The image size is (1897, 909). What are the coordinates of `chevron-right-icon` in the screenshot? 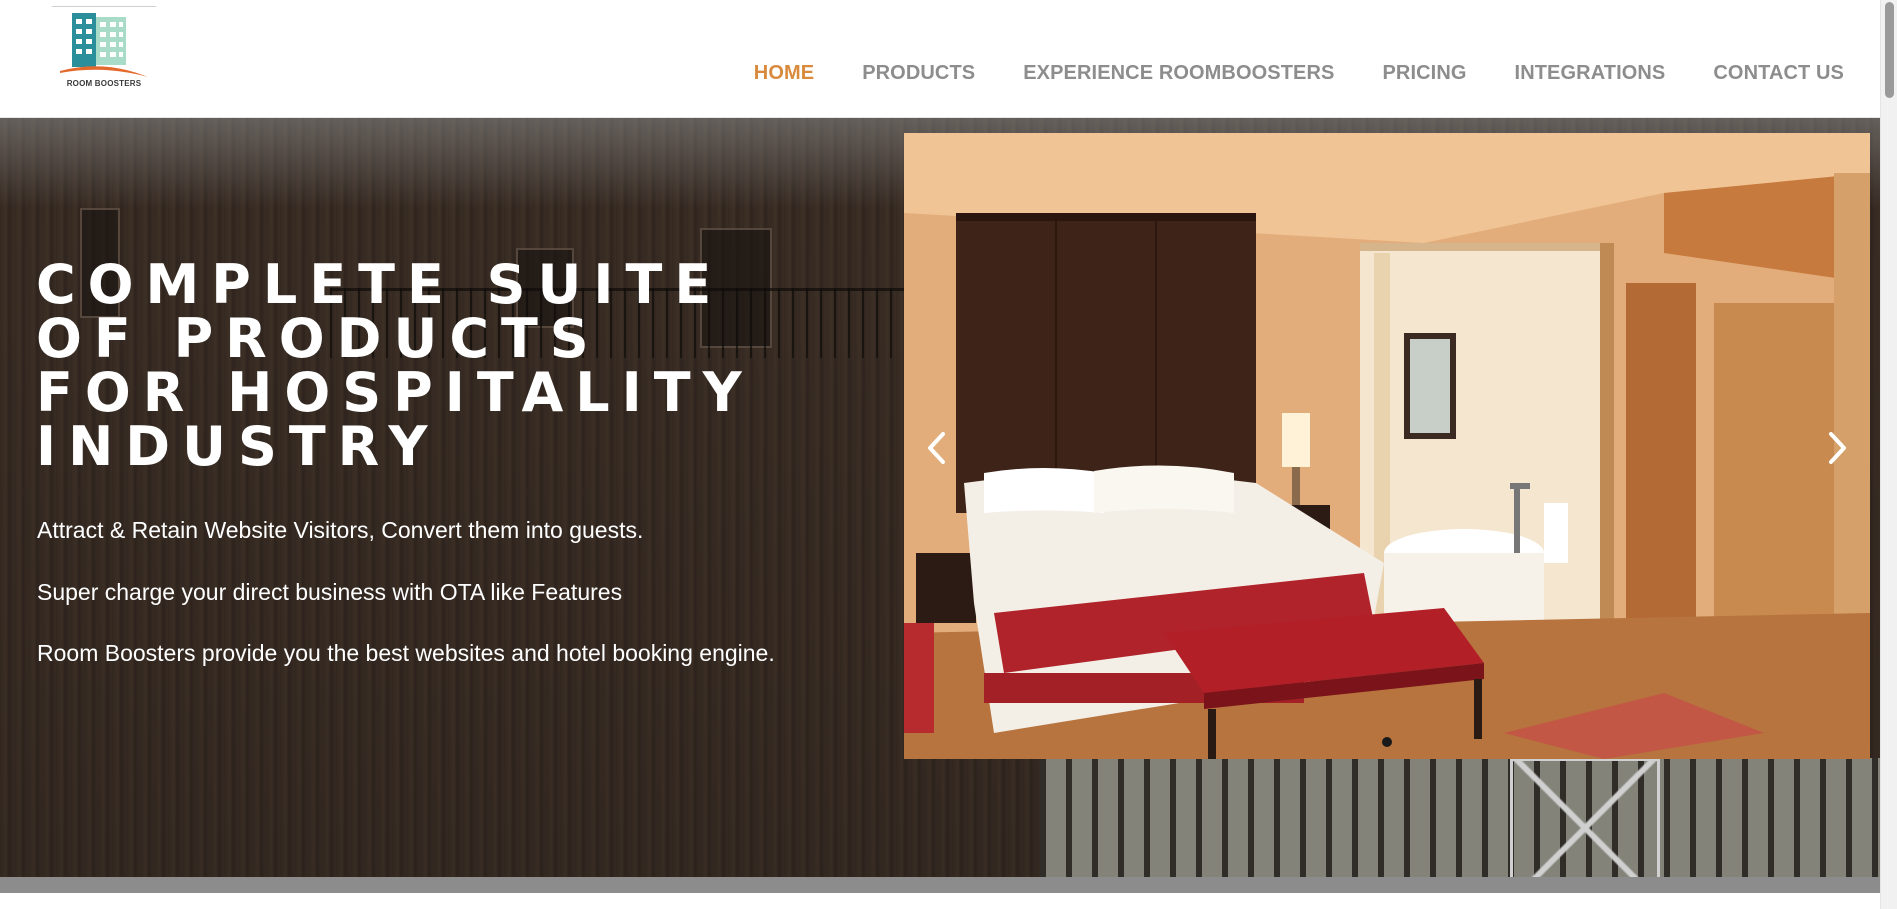 It's located at (1837, 448).